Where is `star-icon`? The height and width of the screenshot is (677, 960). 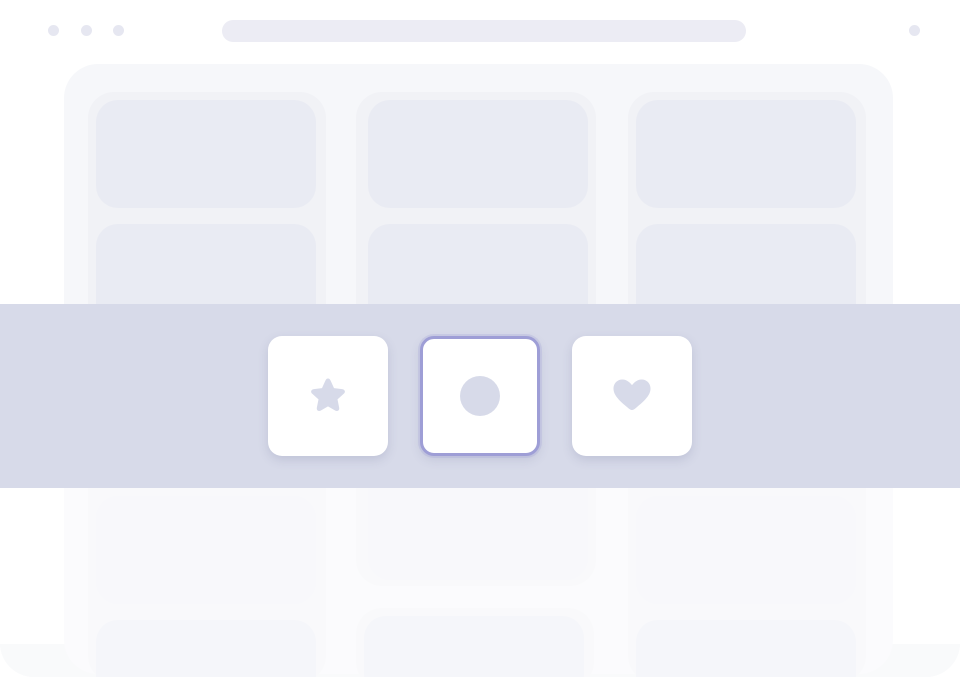
star-icon is located at coordinates (328, 394).